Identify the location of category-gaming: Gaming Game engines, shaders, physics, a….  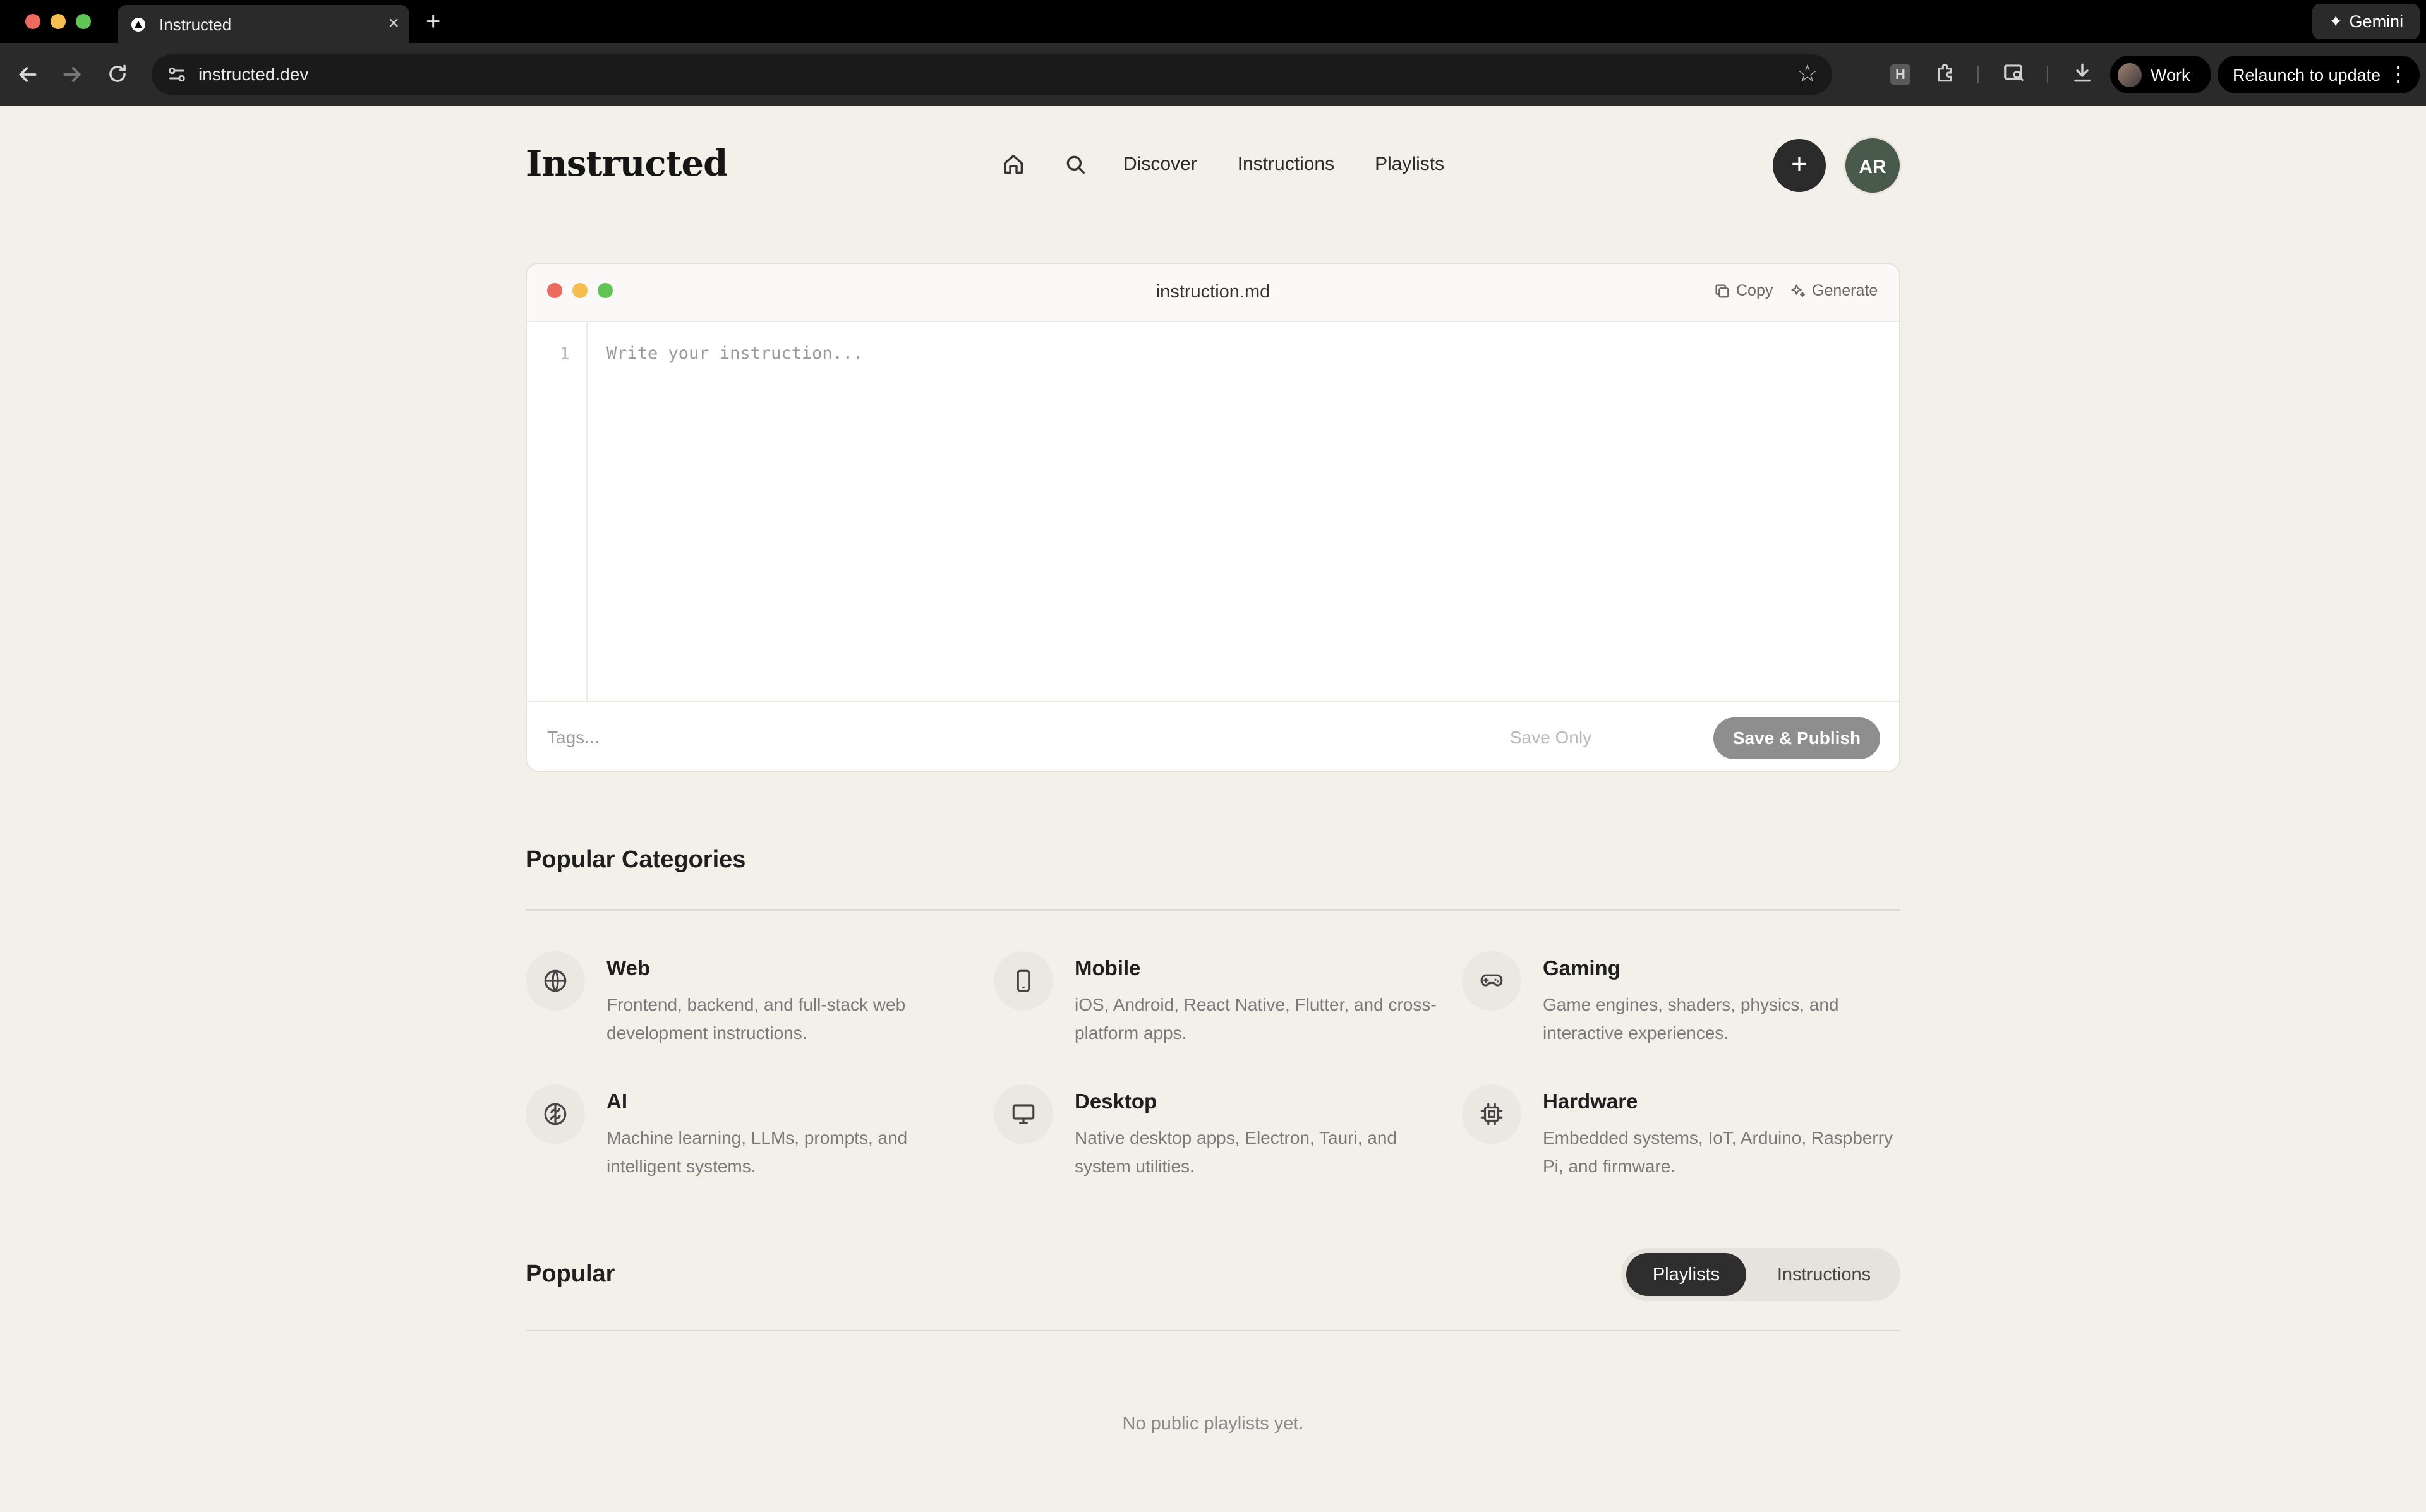
(1683, 1005).